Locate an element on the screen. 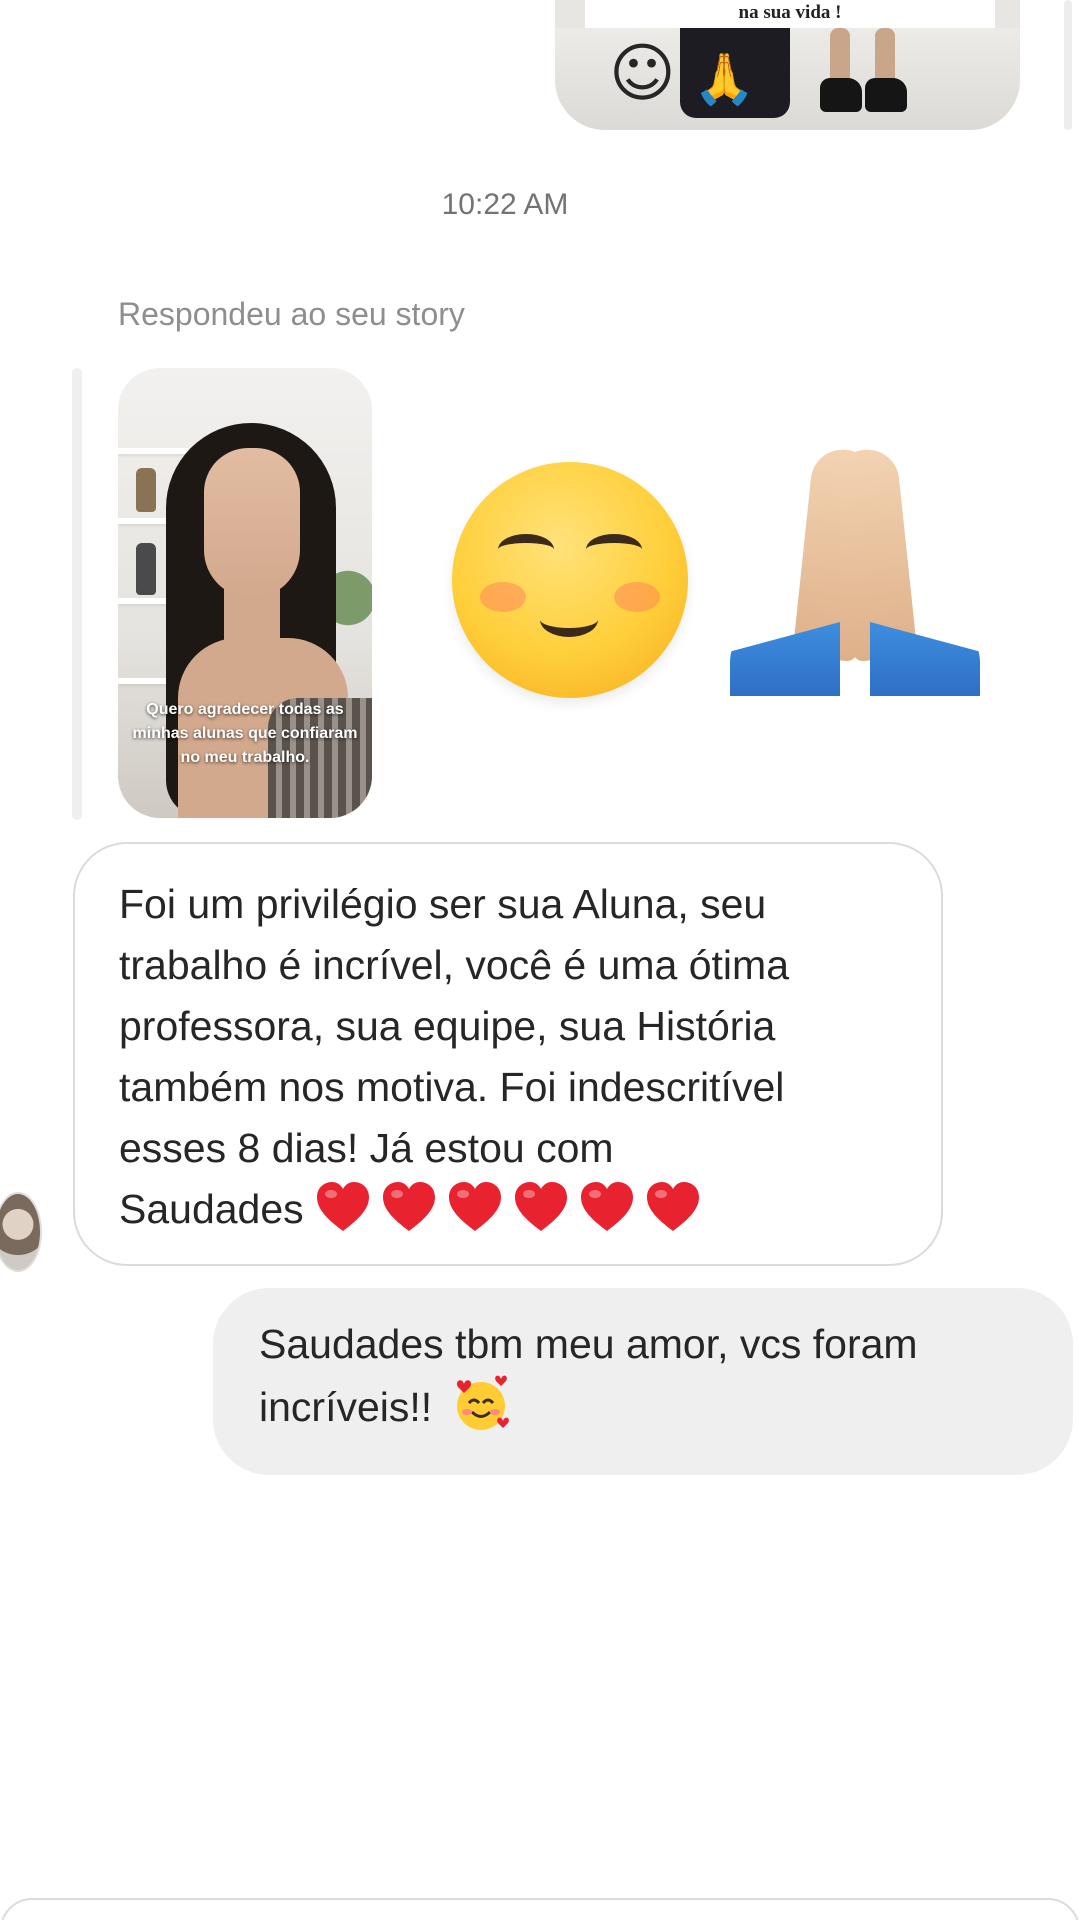  message-last-line: incríveis!! is located at coordinates (646, 1406).